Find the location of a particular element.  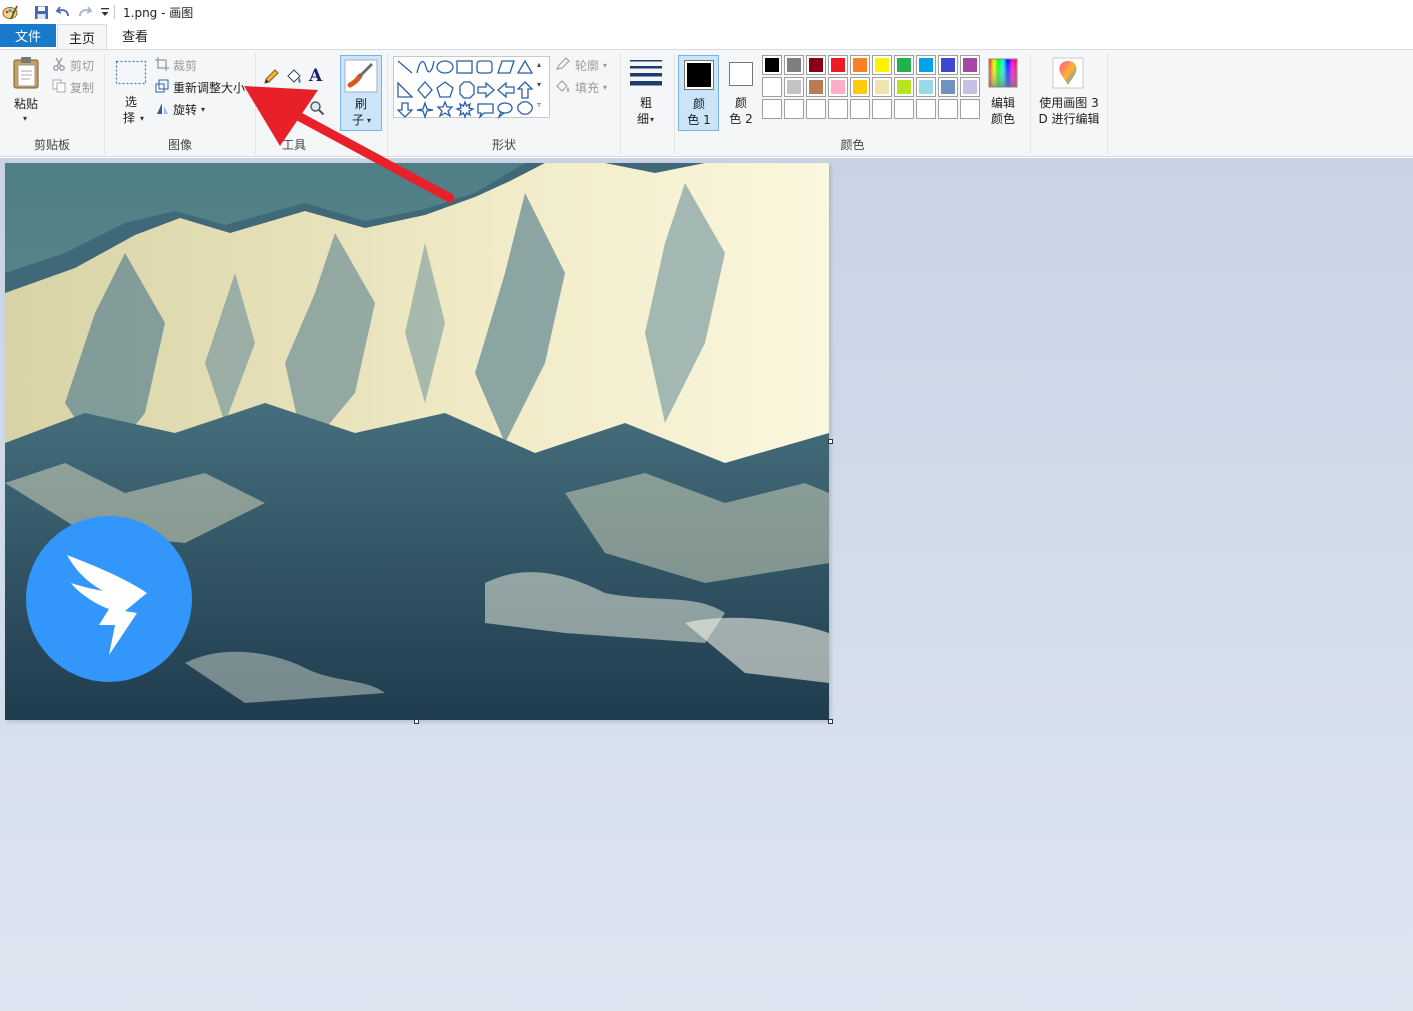

resize-button: 重新调整大小 is located at coordinates (200, 87).